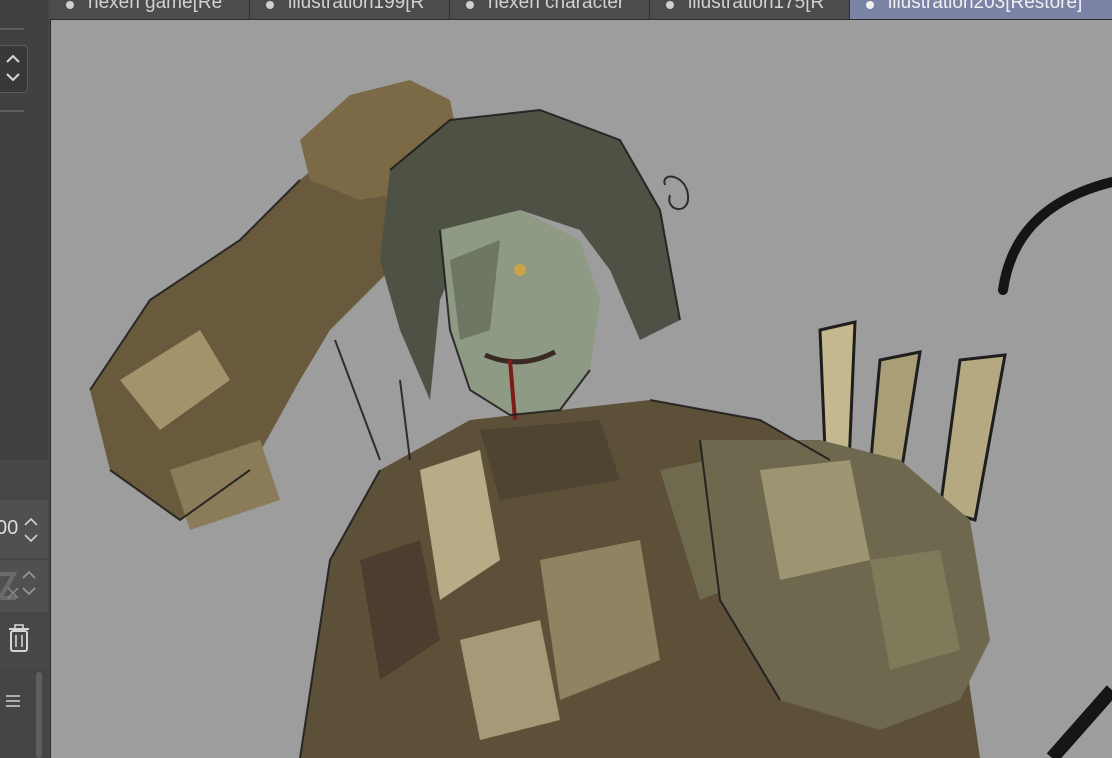  What do you see at coordinates (756, 6) in the screenshot?
I see `tab-label: illustration175[R` at bounding box center [756, 6].